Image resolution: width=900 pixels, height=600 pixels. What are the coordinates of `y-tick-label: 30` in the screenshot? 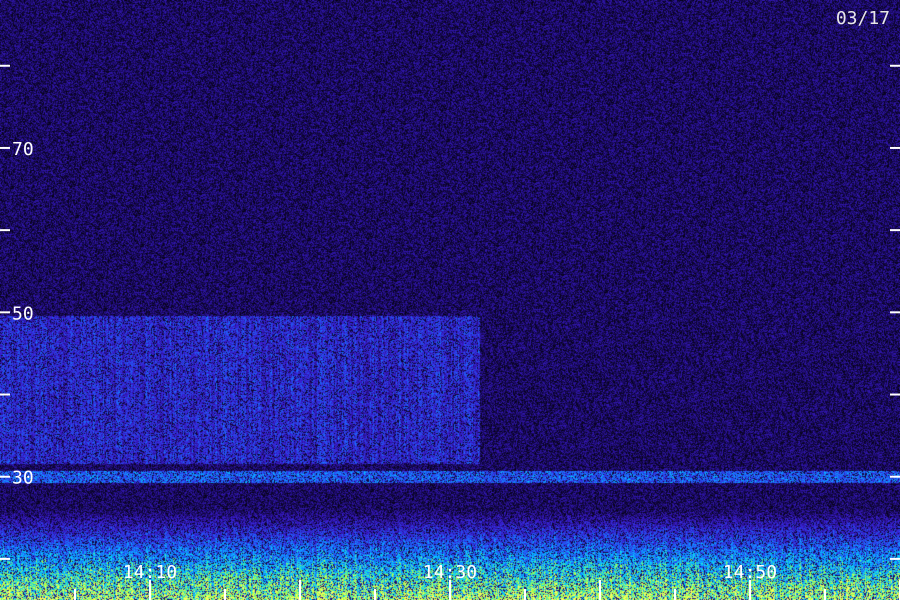 It's located at (23, 478).